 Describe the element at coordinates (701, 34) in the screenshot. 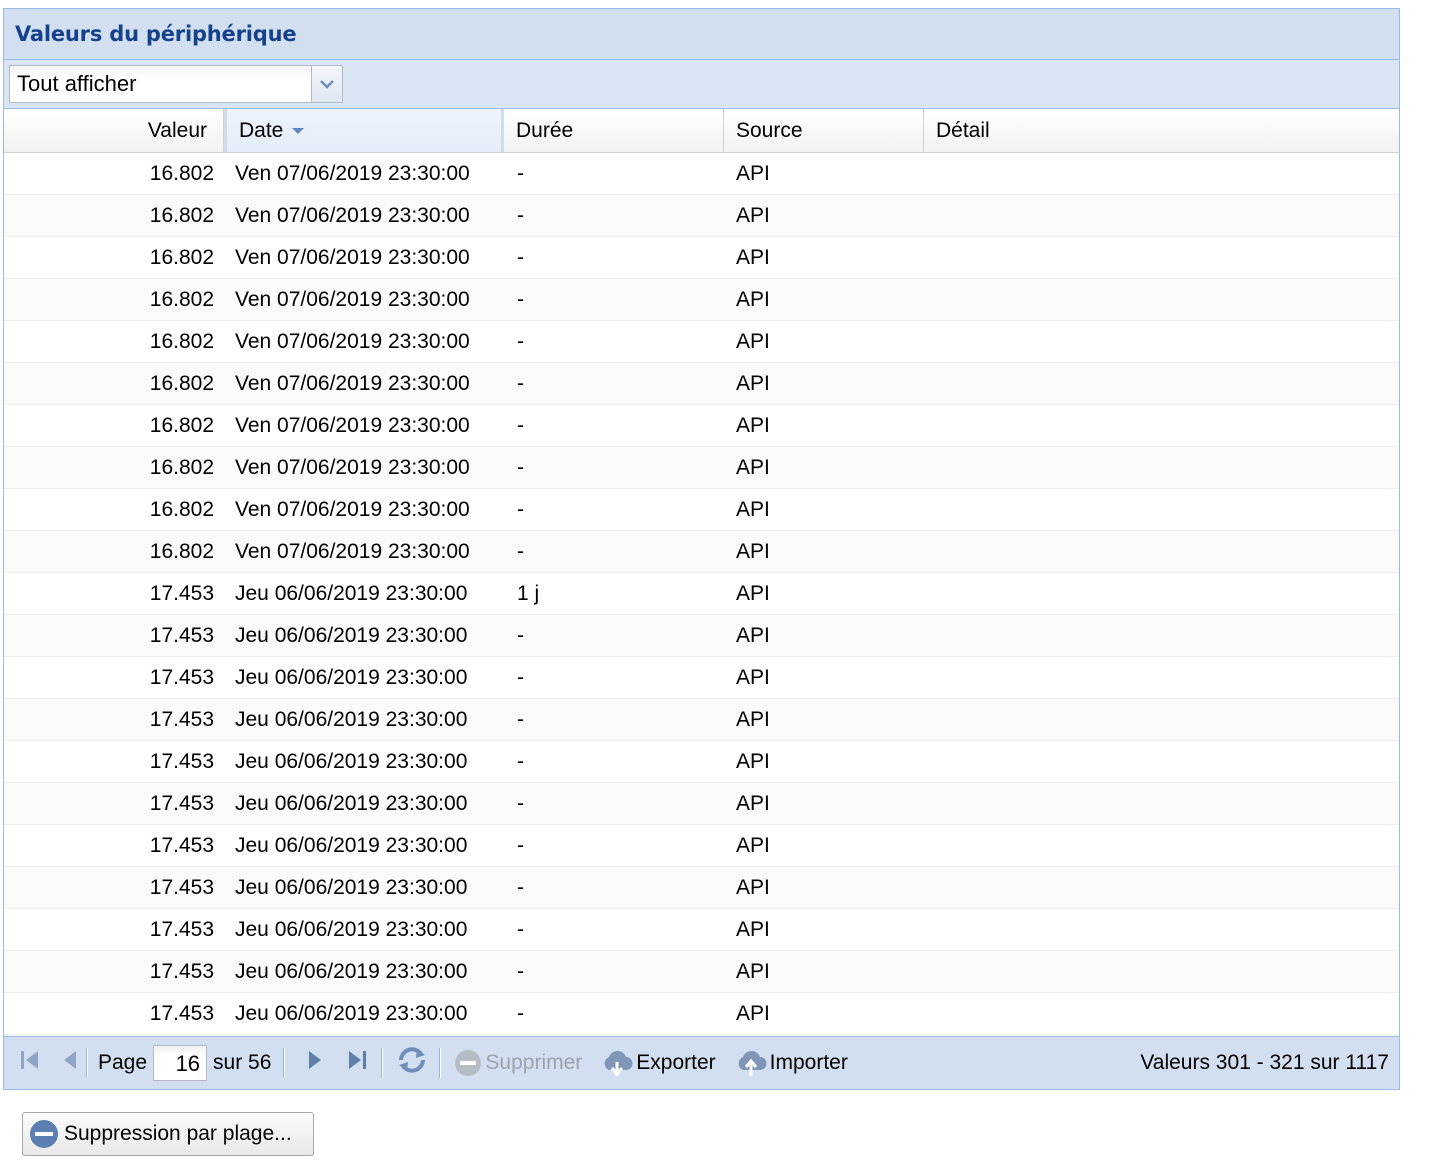

I see `panel-header: Valeurs du périphérique` at that location.